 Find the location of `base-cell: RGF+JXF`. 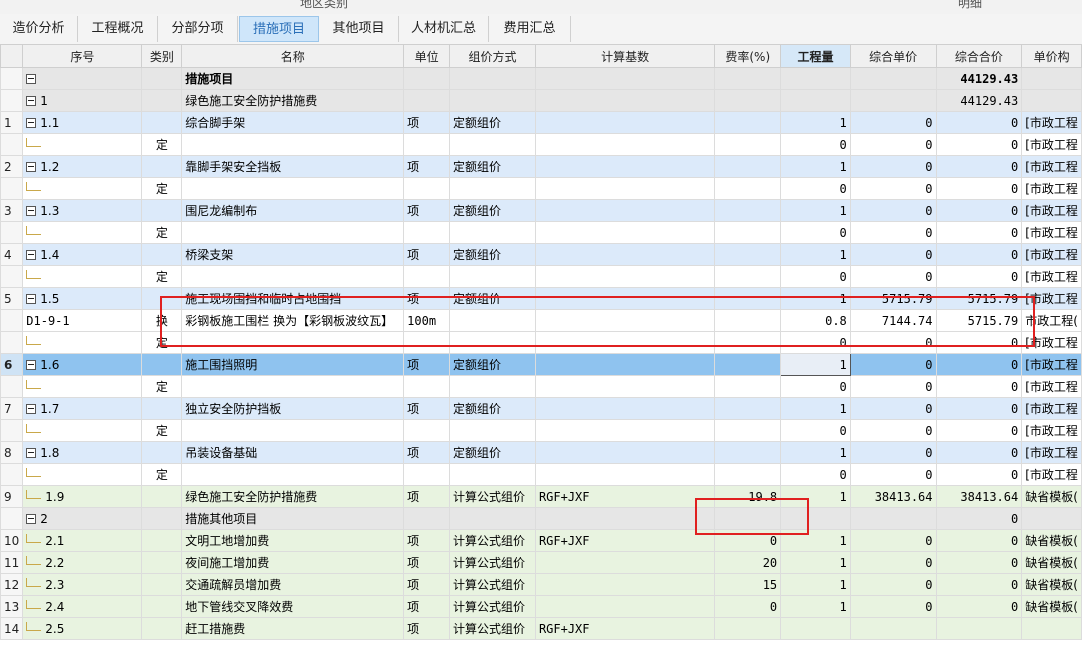

base-cell: RGF+JXF is located at coordinates (625, 540).